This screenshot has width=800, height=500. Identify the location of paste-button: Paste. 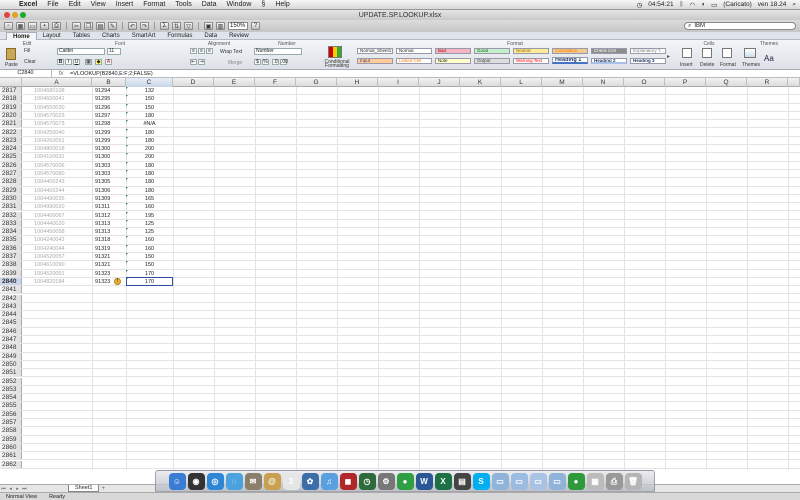
(11, 65).